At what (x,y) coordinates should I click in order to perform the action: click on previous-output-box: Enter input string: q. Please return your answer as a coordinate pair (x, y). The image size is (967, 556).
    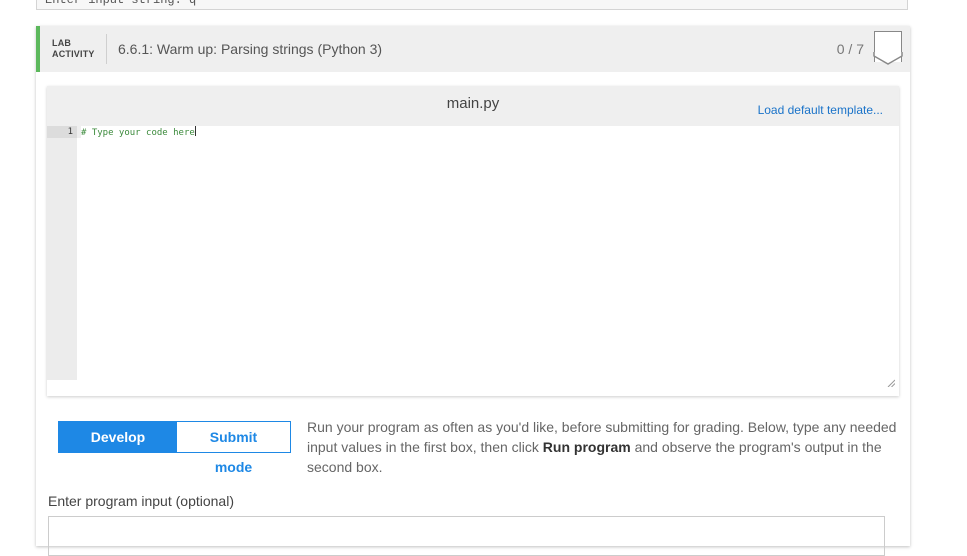
    Looking at the image, I should click on (472, 5).